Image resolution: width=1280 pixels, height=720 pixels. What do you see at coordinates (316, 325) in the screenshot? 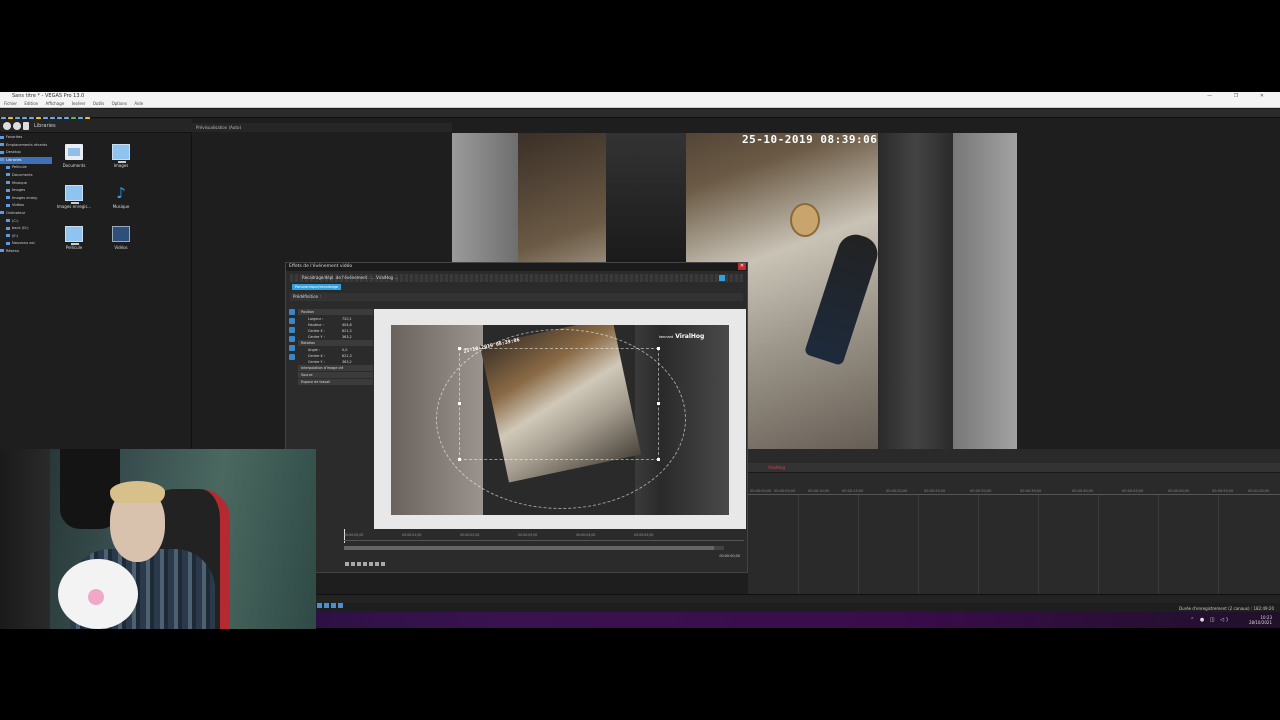
I see `property-label: Hauteur :` at bounding box center [316, 325].